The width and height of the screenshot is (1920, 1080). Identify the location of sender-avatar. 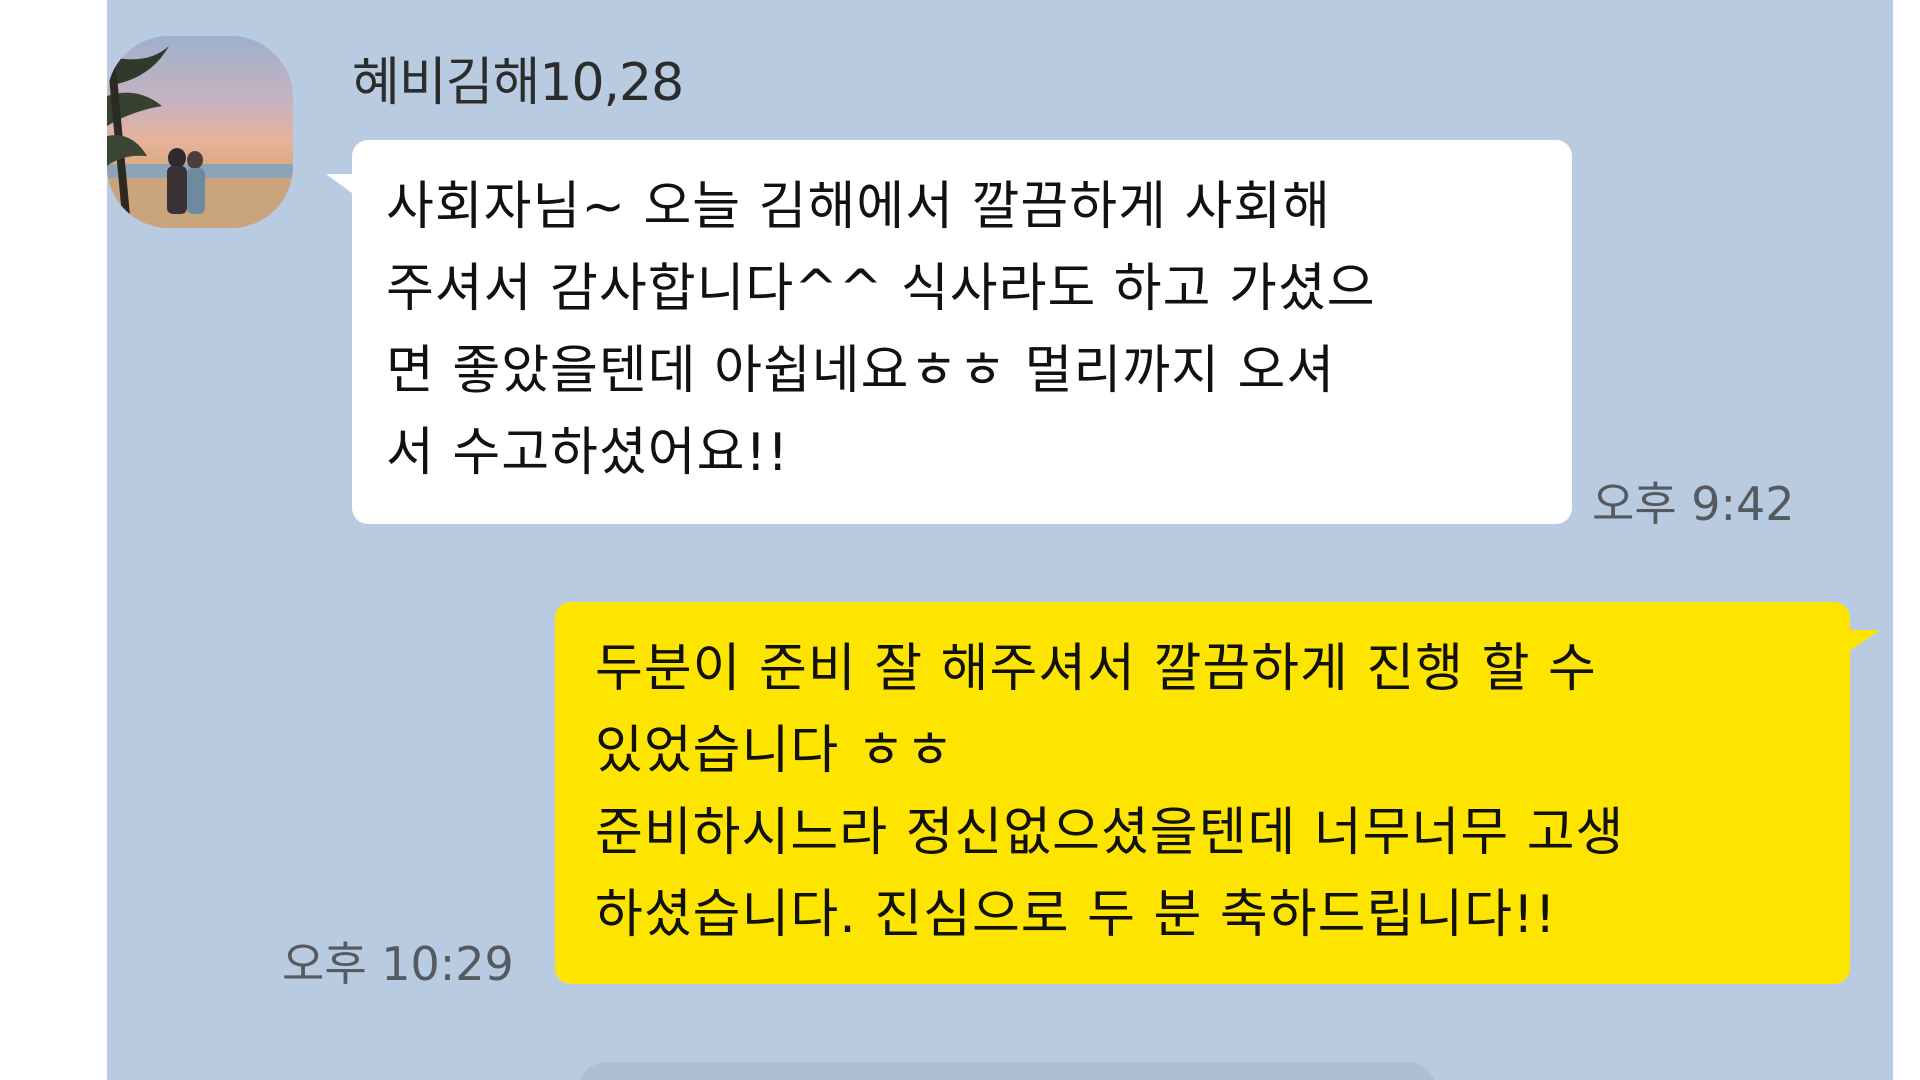
(200, 132).